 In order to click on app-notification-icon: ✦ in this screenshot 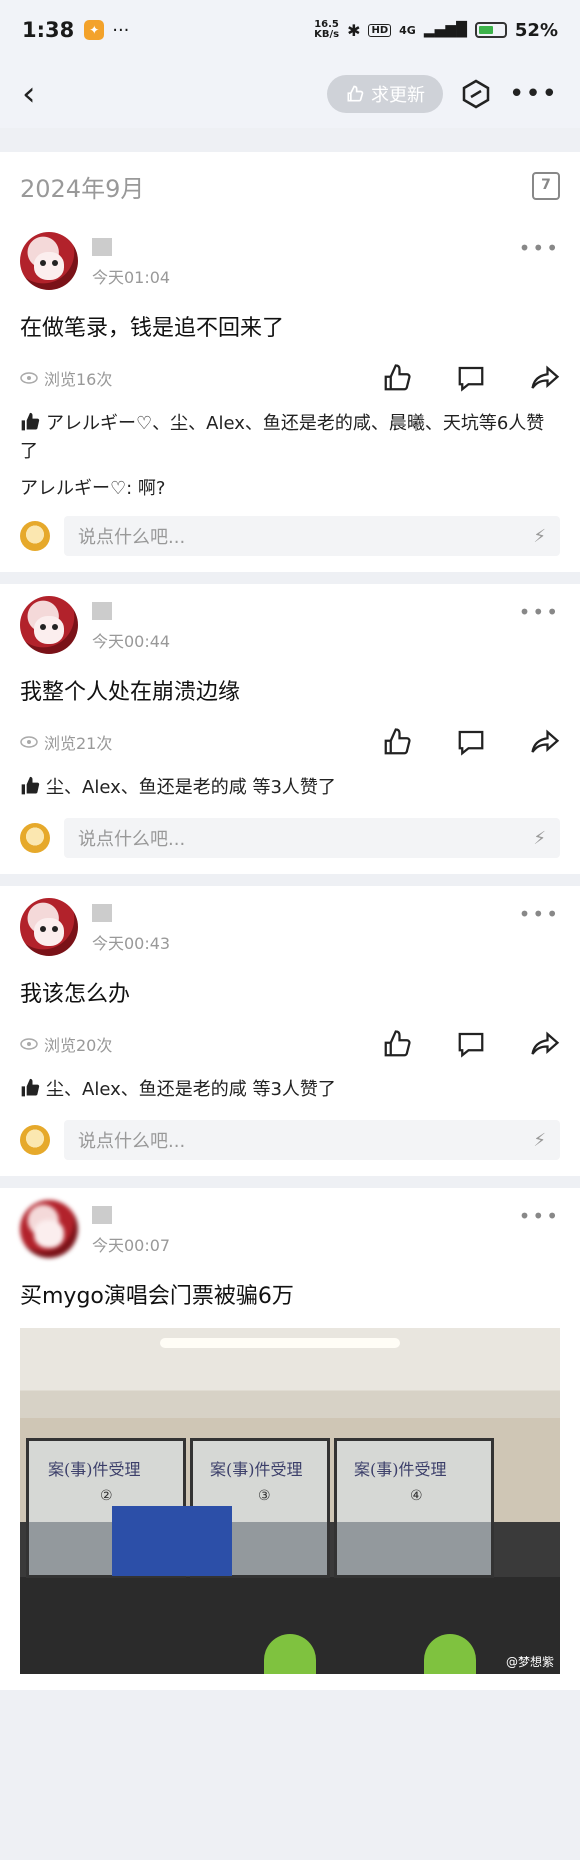, I will do `click(94, 30)`.